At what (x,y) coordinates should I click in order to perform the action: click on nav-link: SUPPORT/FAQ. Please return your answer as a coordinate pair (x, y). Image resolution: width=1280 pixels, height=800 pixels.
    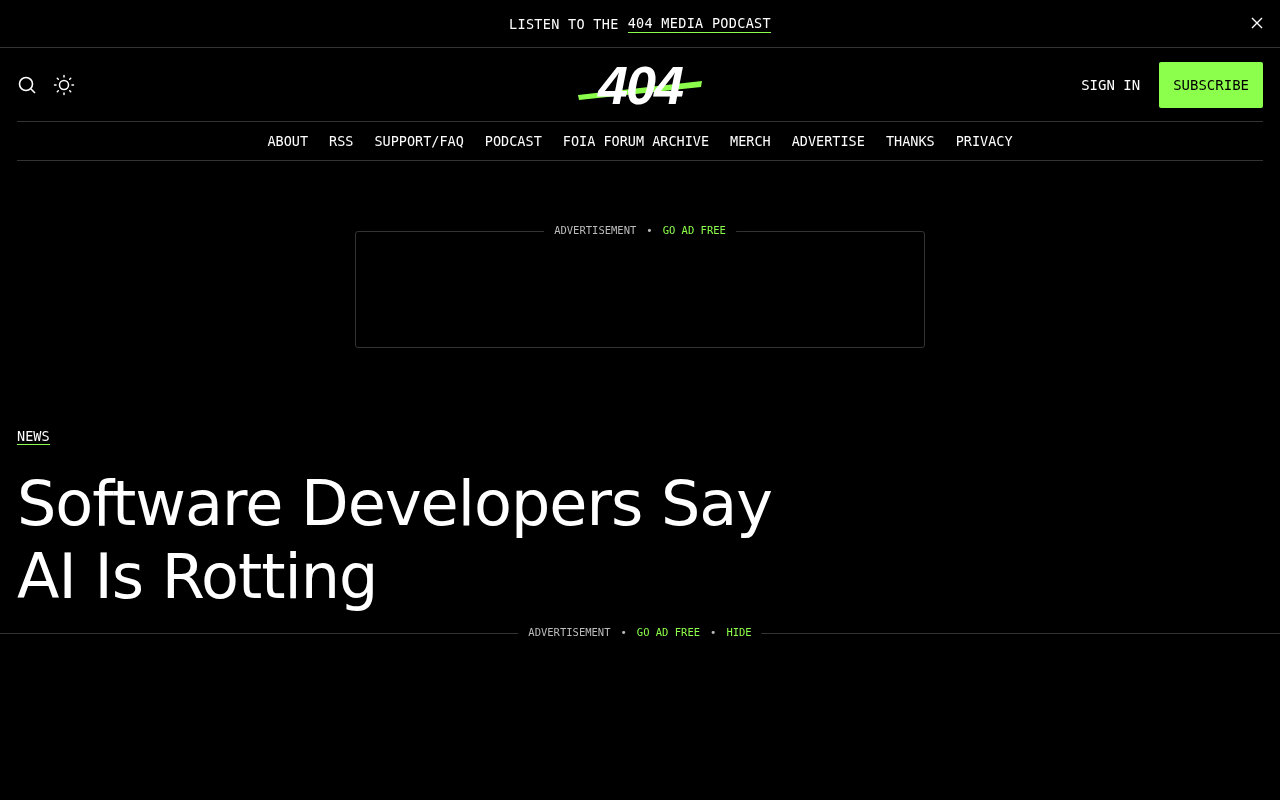
    Looking at the image, I should click on (419, 141).